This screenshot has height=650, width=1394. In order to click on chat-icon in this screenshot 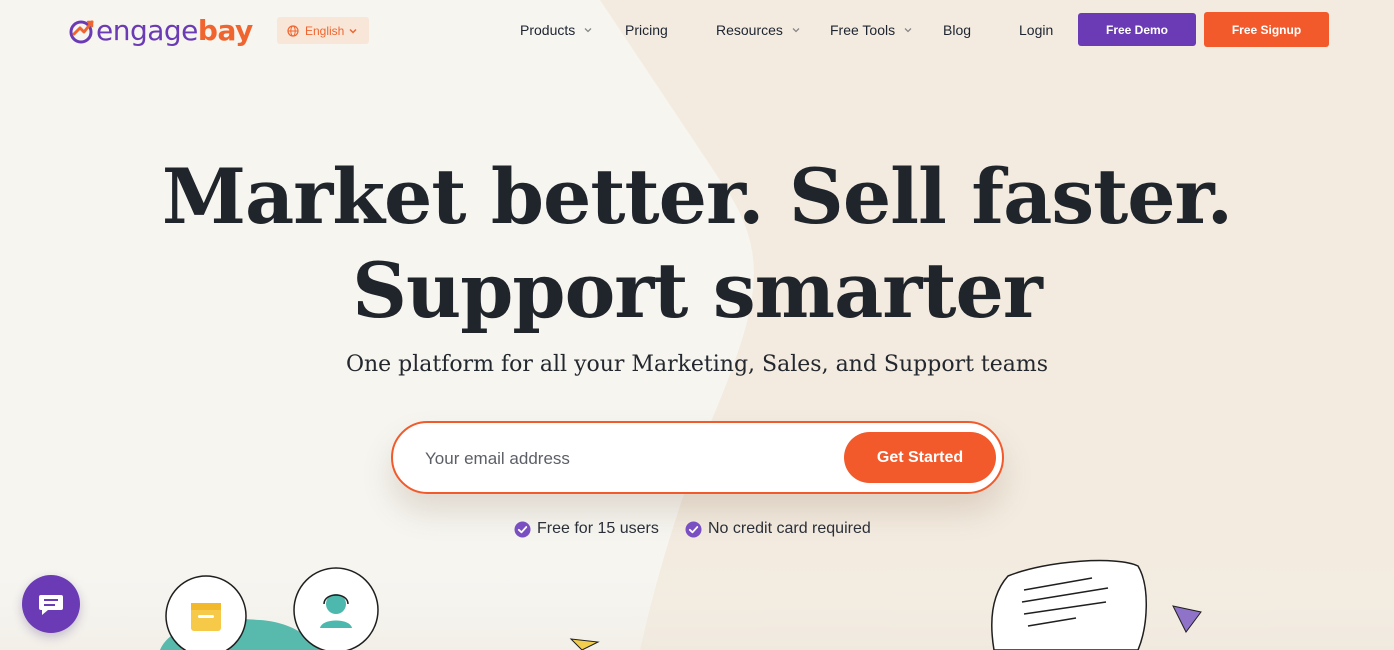, I will do `click(51, 605)`.